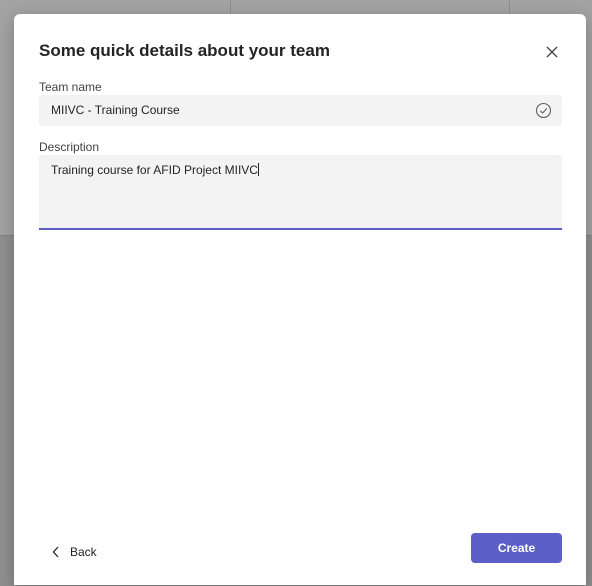  Describe the element at coordinates (83, 552) in the screenshot. I see `back-label: Back` at that location.